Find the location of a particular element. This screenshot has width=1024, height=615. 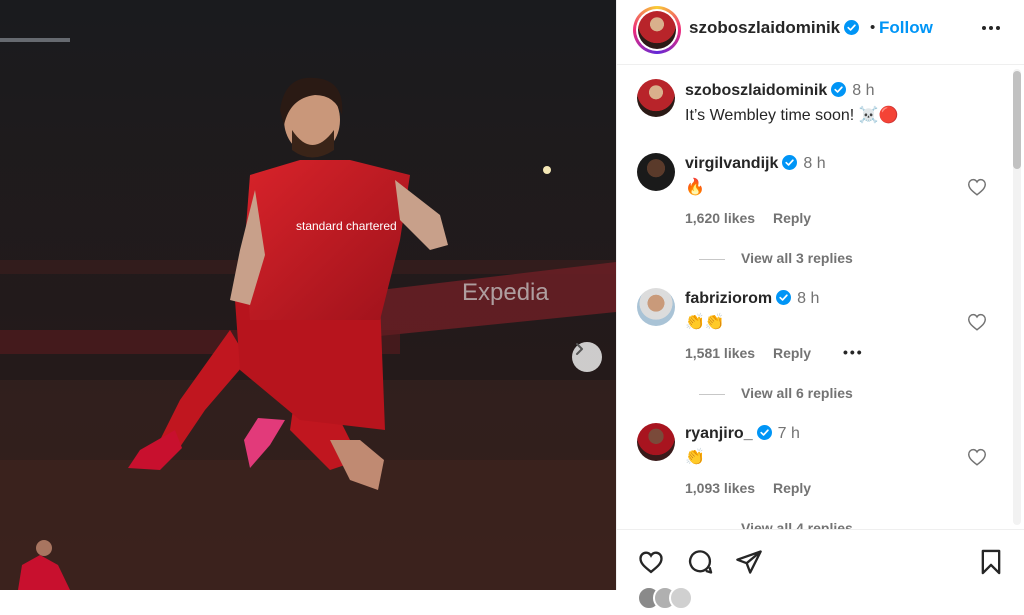

author-username-link: szoboszlaidominik is located at coordinates (774, 28).